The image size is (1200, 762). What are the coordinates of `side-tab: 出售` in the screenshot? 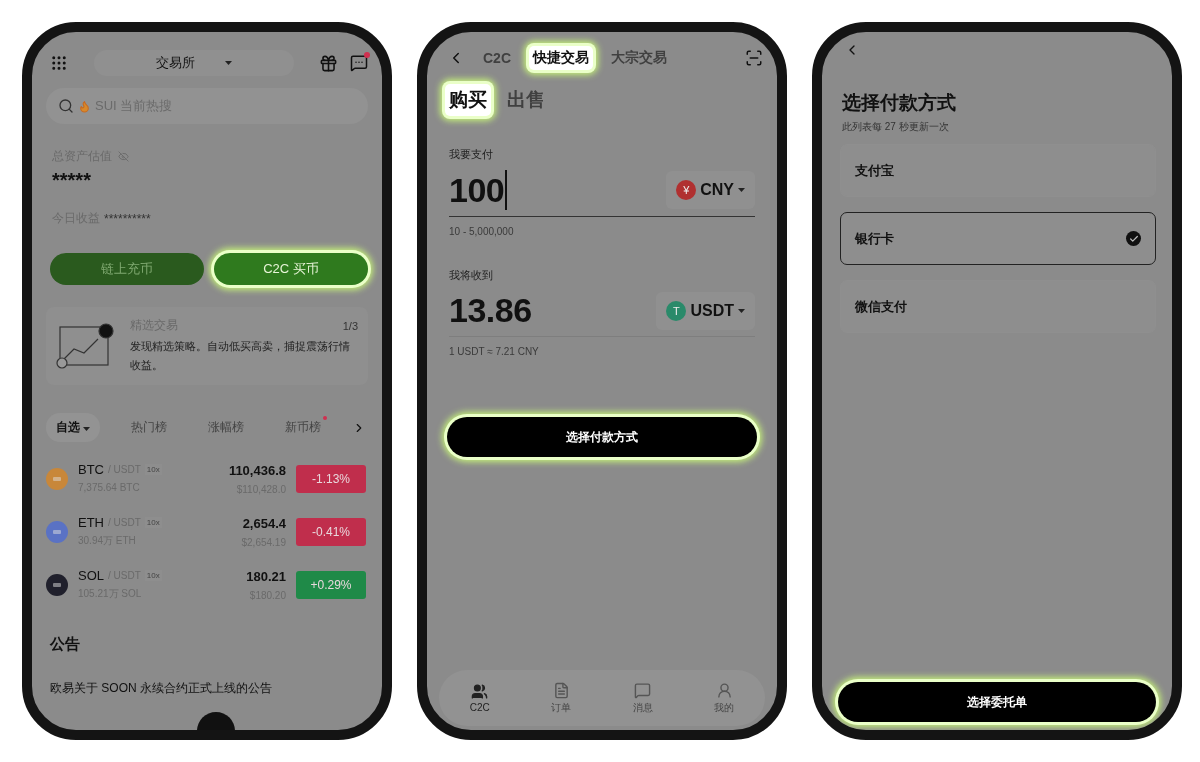 It's located at (526, 100).